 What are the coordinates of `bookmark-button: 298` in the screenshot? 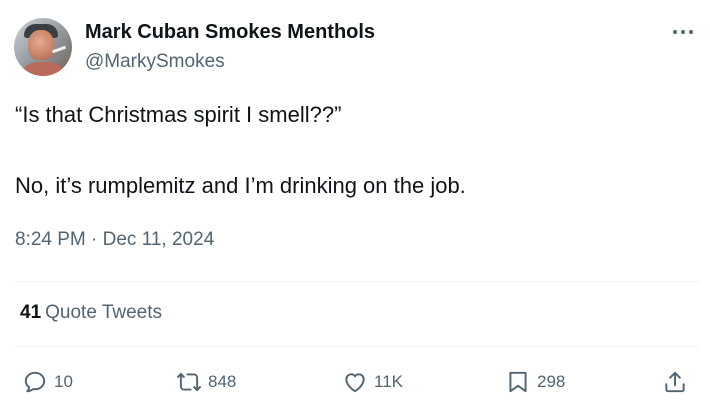 It's located at (535, 382).